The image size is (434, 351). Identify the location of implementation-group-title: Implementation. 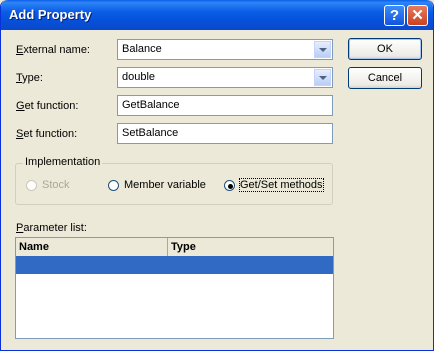
(63, 162).